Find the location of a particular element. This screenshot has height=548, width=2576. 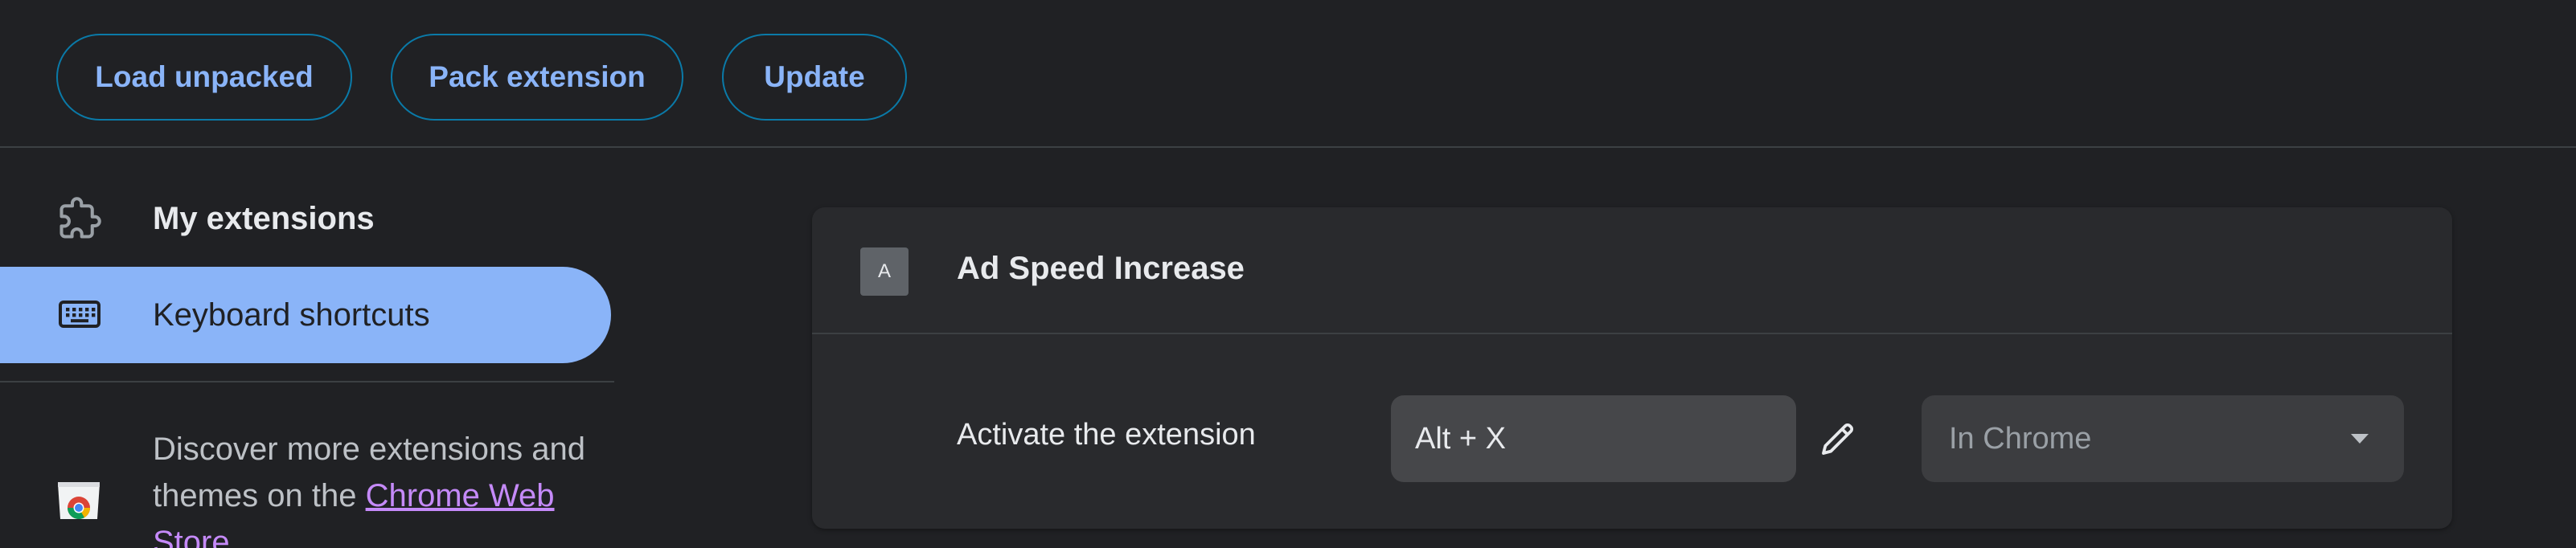

sidebar-item-my-extensions: My extensions is located at coordinates (305, 218).